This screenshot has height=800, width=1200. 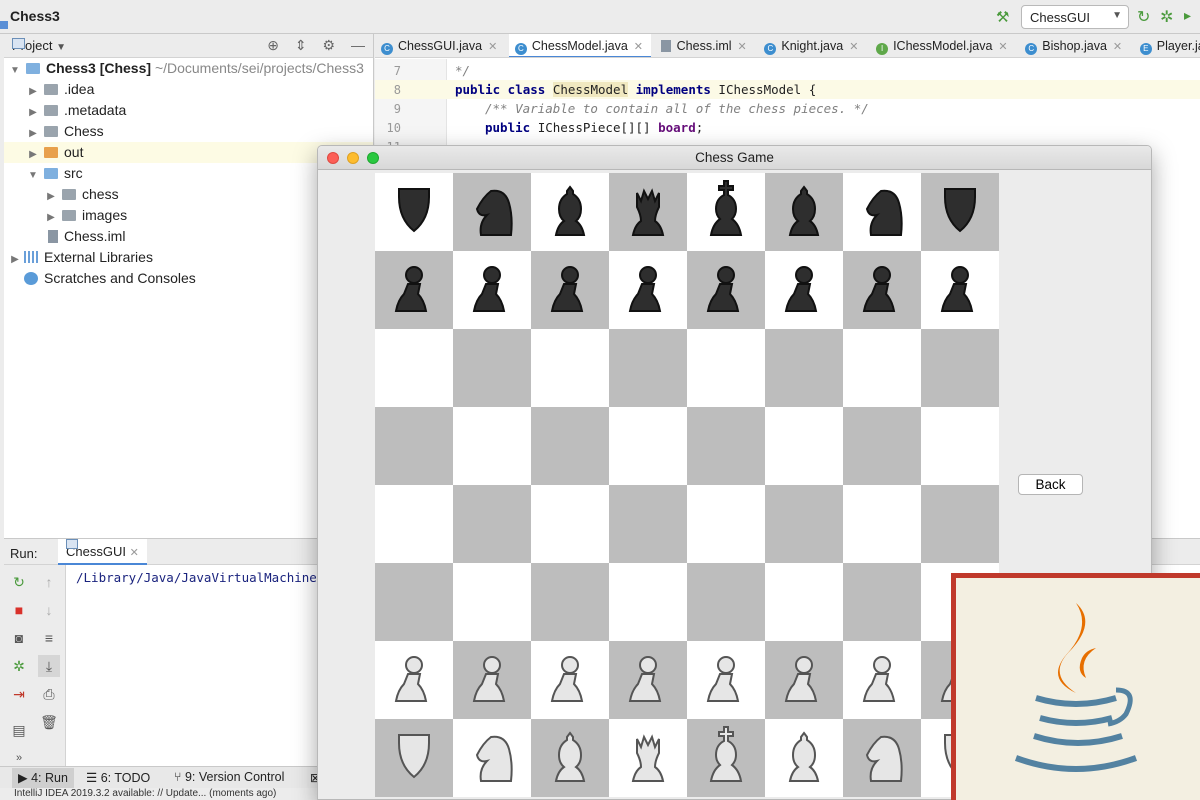 I want to click on minimize-icon: —, so click(x=358, y=45).